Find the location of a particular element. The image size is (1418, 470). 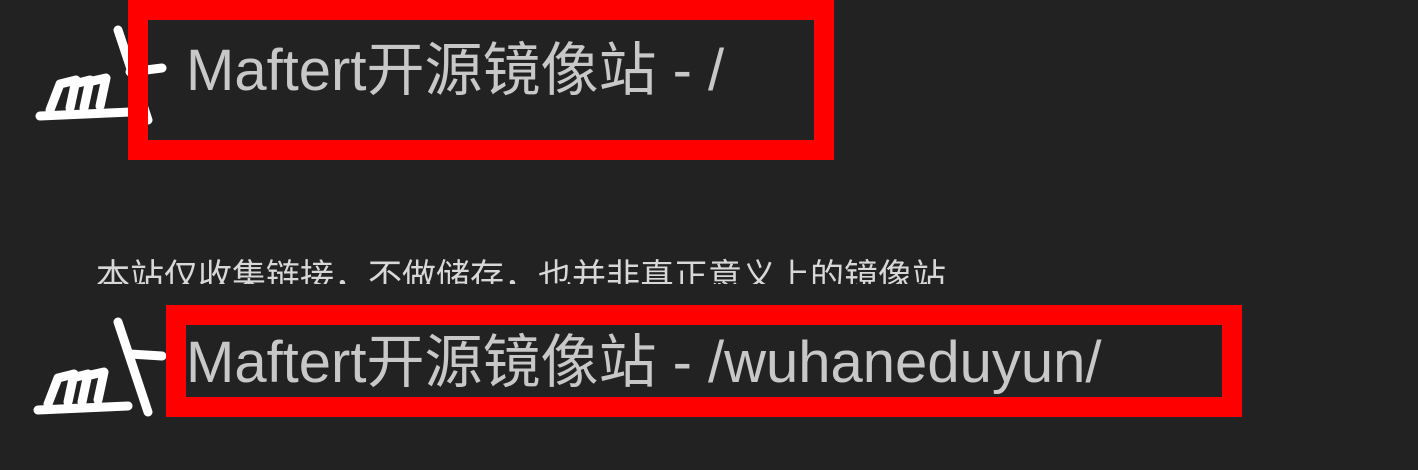

maftert-logo-icon is located at coordinates (98, 367).